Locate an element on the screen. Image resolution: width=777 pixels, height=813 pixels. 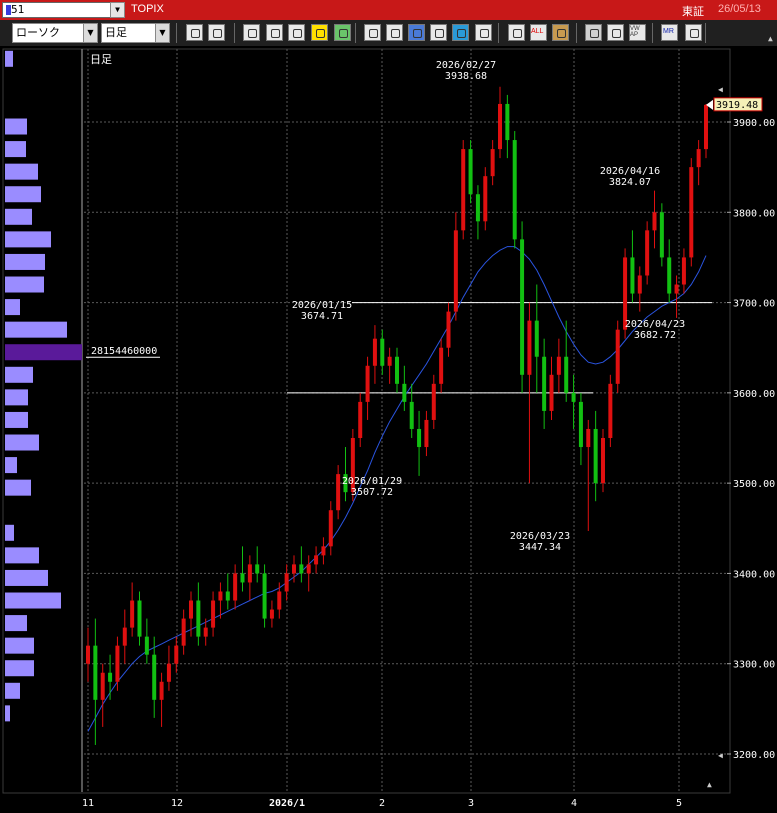
candle-range-icon is located at coordinates (517, 33).